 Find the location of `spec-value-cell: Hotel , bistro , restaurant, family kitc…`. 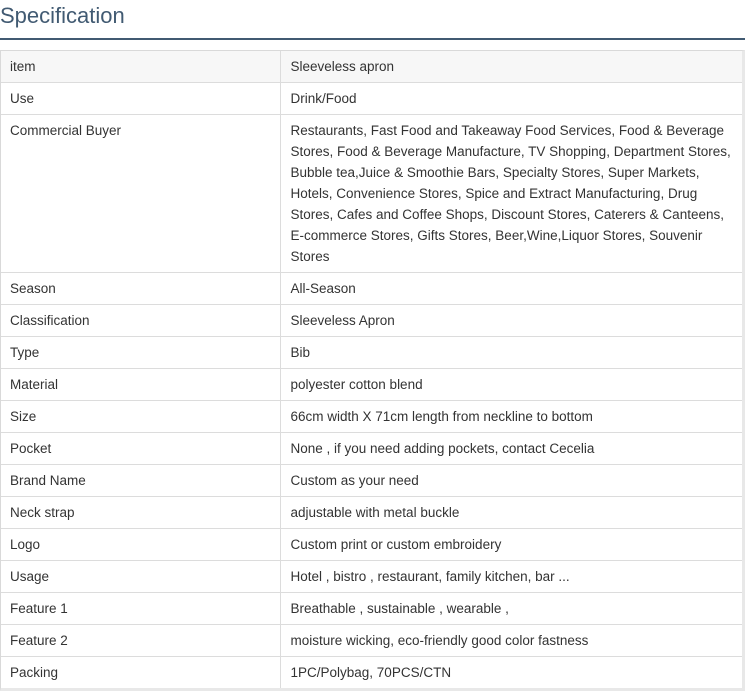

spec-value-cell: Hotel , bistro , restaurant, family kitc… is located at coordinates (510, 576).